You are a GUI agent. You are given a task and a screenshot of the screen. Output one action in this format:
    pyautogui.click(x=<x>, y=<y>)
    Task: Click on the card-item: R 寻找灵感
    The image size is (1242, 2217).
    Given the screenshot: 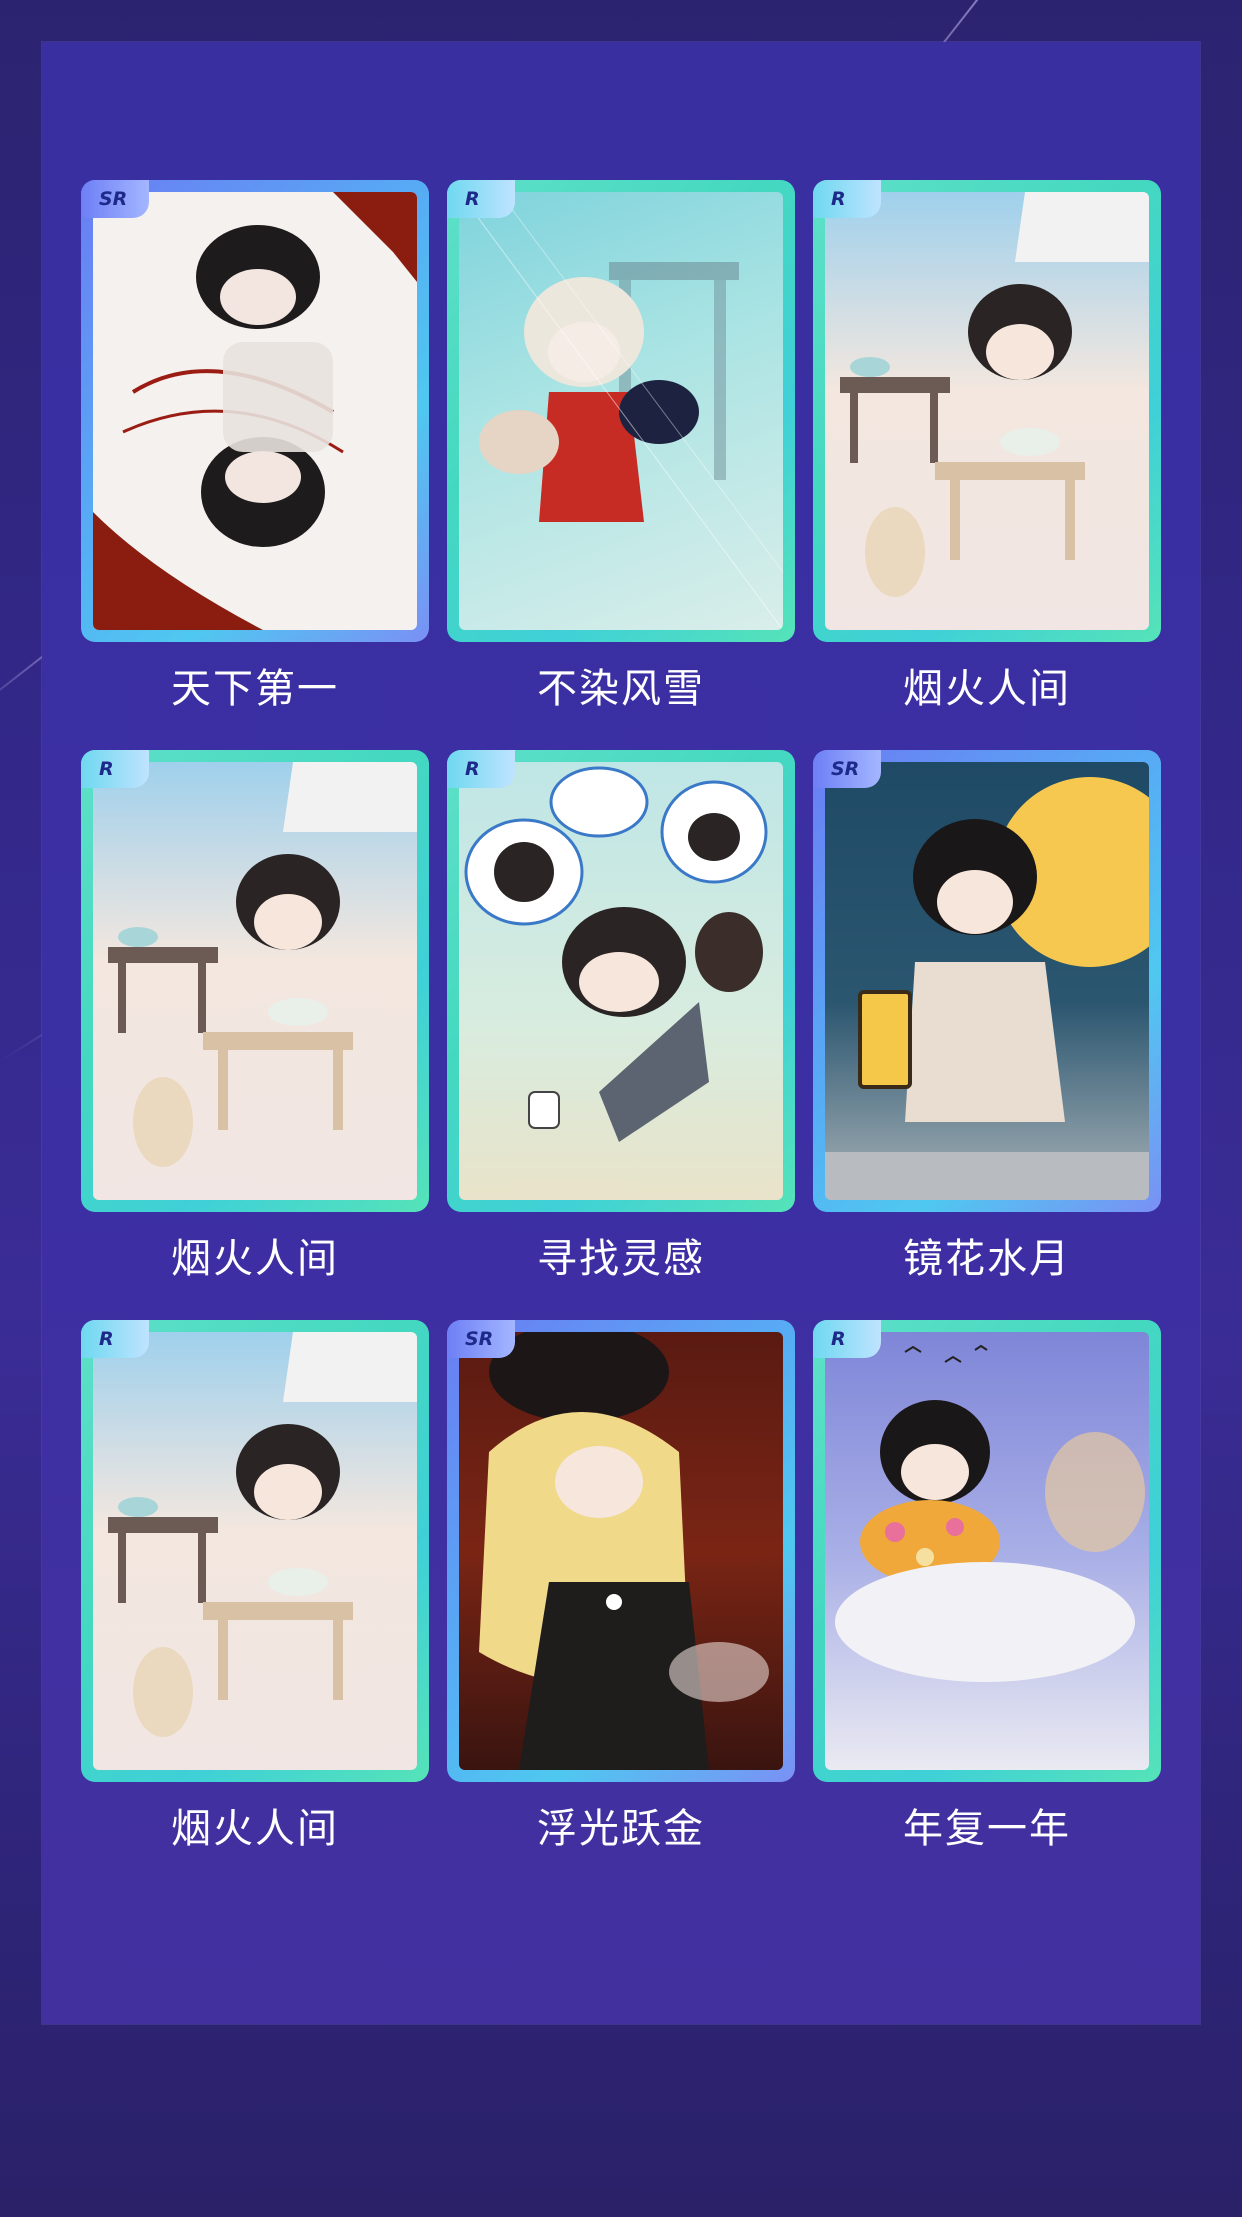 What is the action you would take?
    pyautogui.click(x=621, y=1020)
    